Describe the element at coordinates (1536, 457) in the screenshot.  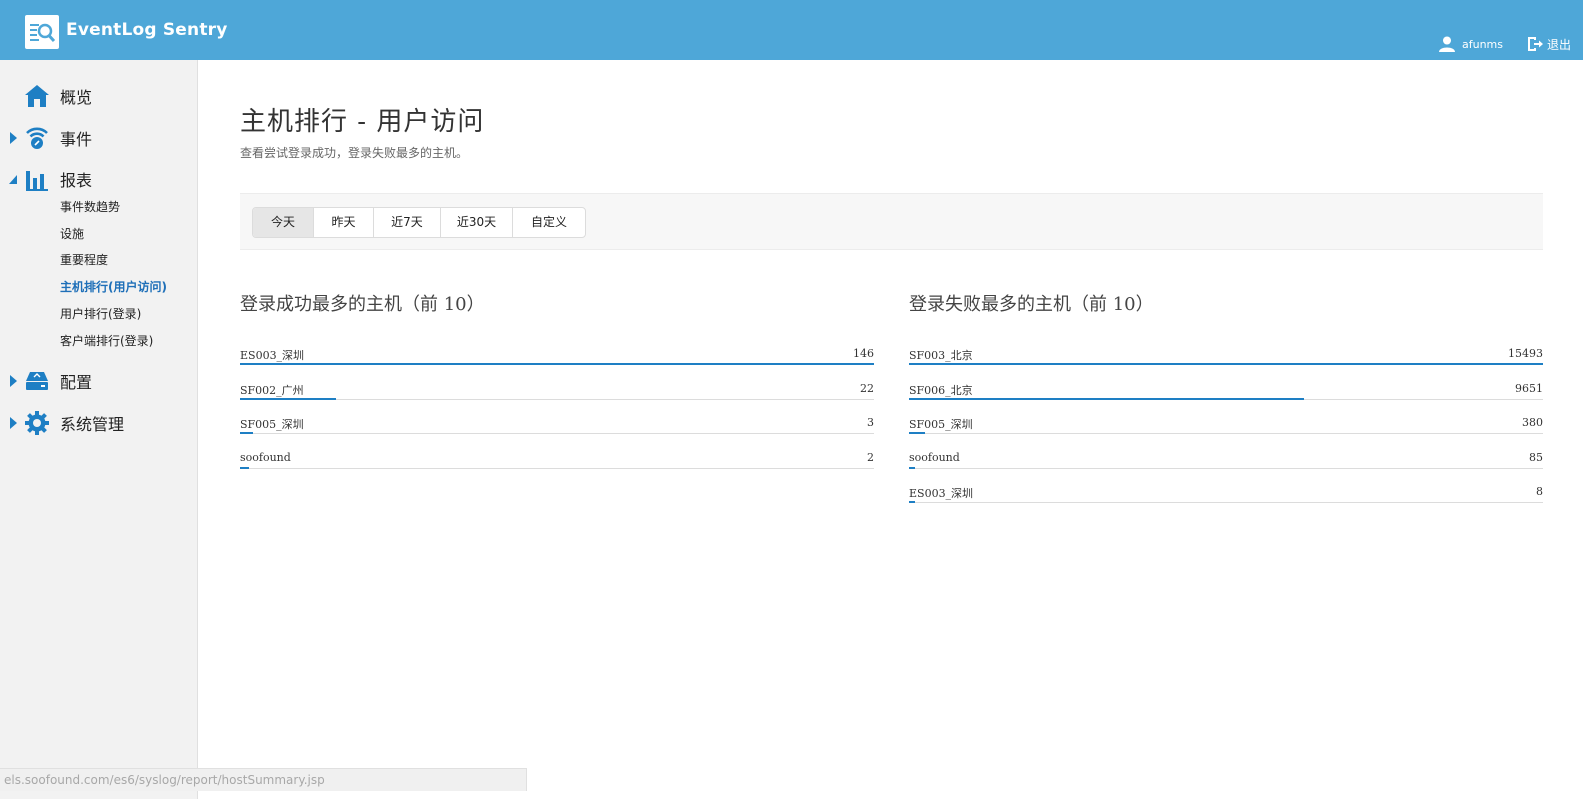
I see `host-count: 85` at that location.